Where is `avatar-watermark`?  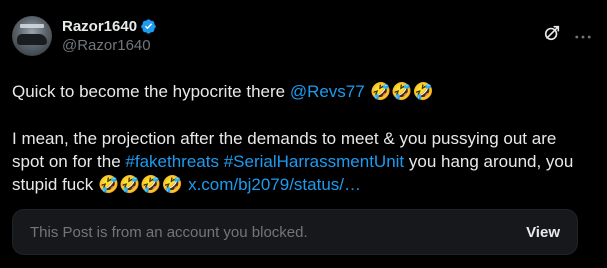 avatar-watermark is located at coordinates (32, 26).